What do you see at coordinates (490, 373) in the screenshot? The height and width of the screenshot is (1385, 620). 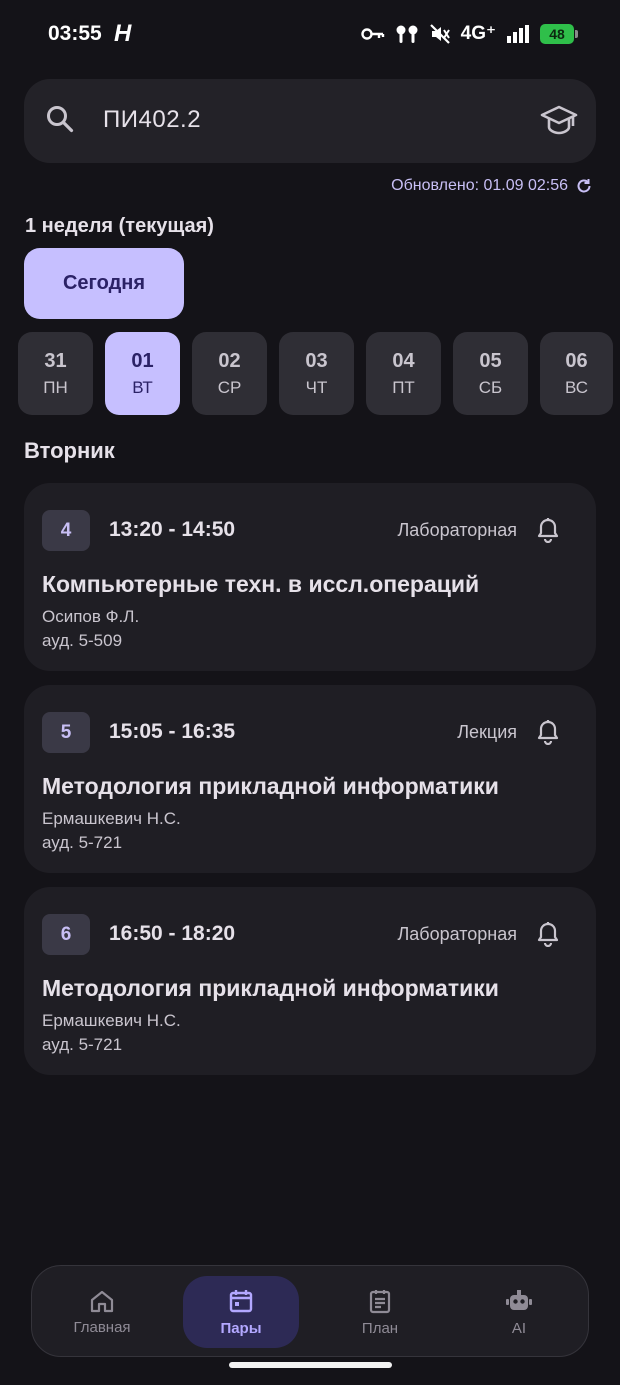 I see `day-chip-05: 05 СБ` at bounding box center [490, 373].